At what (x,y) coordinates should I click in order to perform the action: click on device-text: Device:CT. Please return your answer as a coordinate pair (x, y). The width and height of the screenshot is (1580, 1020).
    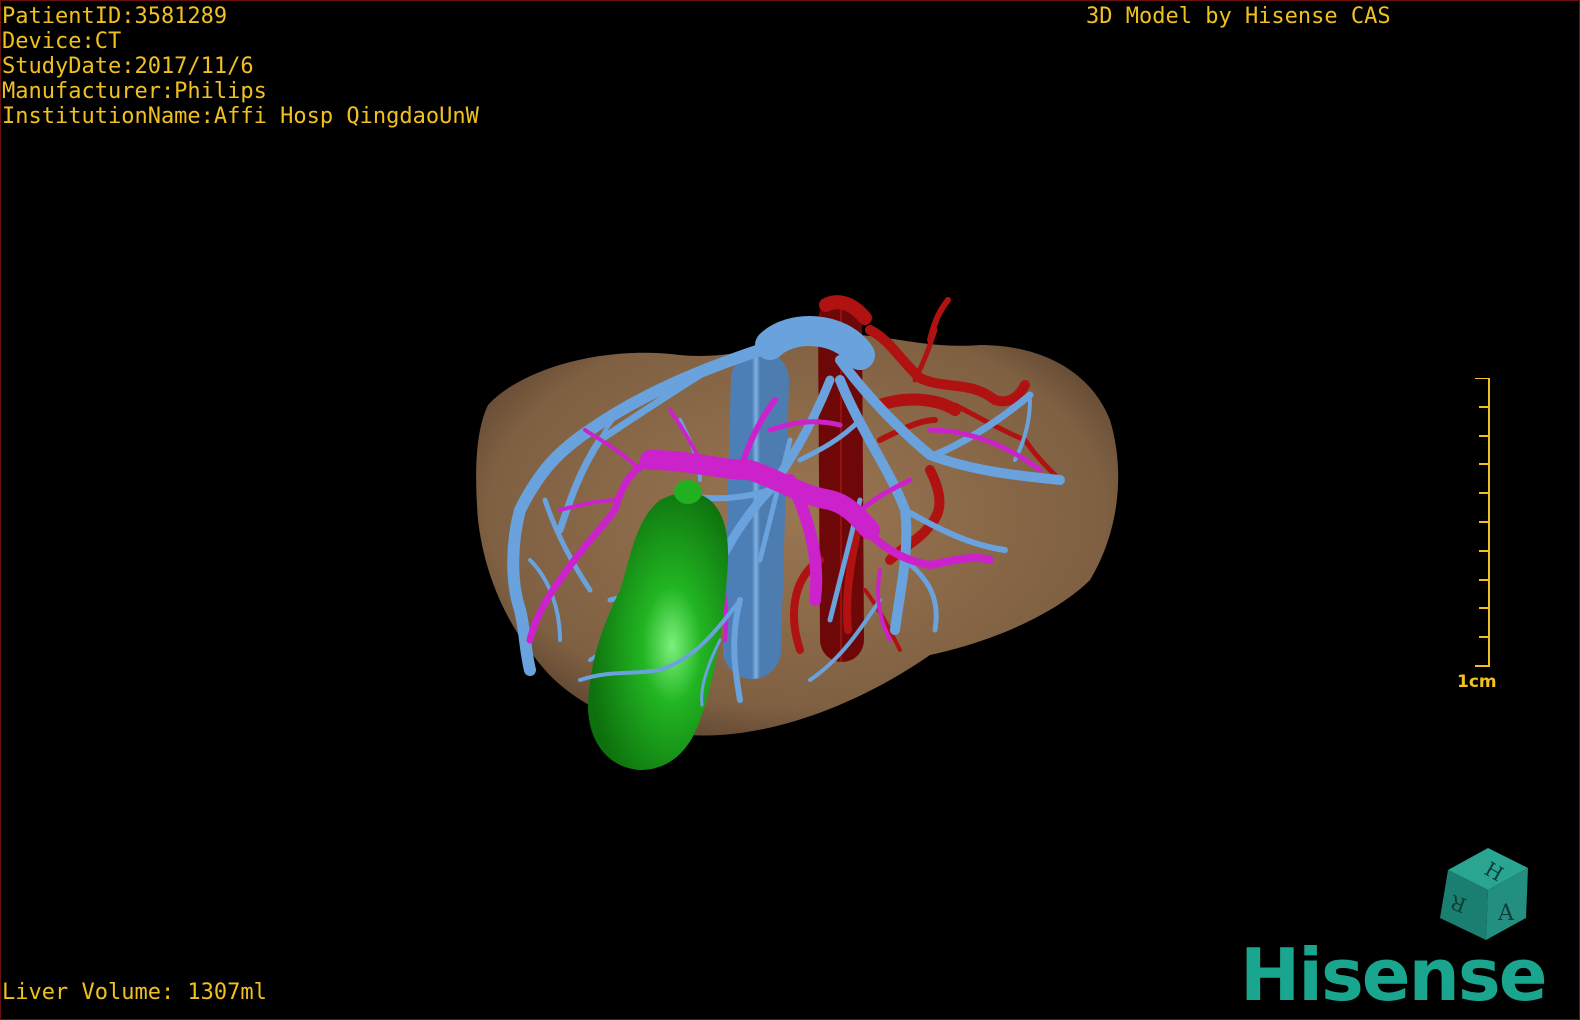
    Looking at the image, I should click on (62, 41).